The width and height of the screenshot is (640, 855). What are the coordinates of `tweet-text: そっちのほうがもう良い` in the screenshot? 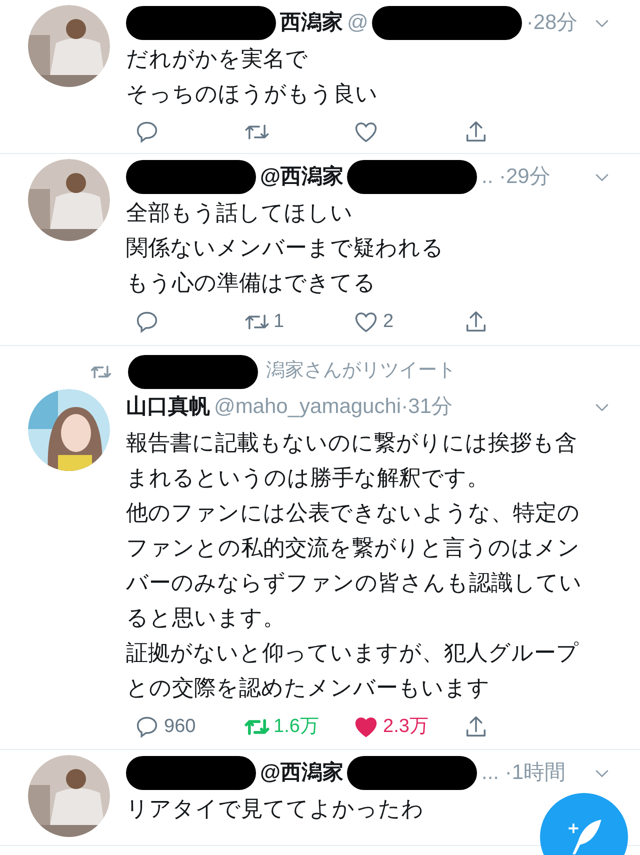 It's located at (252, 94).